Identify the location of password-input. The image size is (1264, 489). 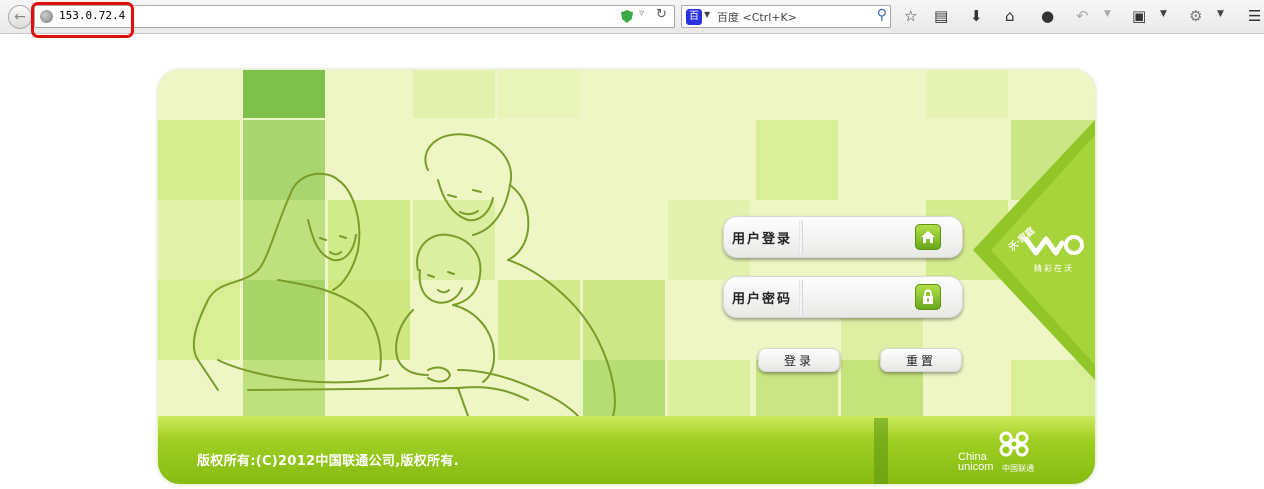
(857, 297).